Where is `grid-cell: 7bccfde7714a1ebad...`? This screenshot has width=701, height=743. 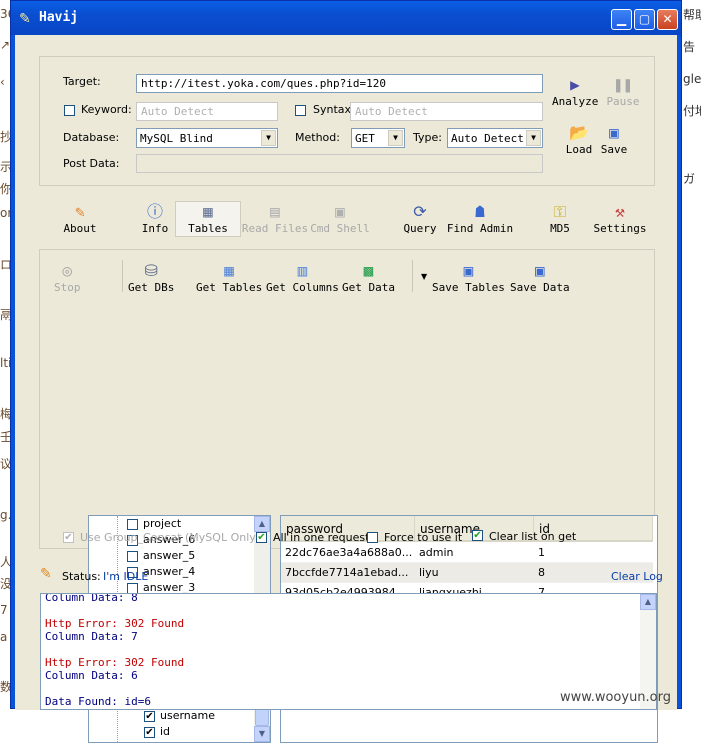
grid-cell: 7bccfde7714a1ebad... is located at coordinates (347, 572).